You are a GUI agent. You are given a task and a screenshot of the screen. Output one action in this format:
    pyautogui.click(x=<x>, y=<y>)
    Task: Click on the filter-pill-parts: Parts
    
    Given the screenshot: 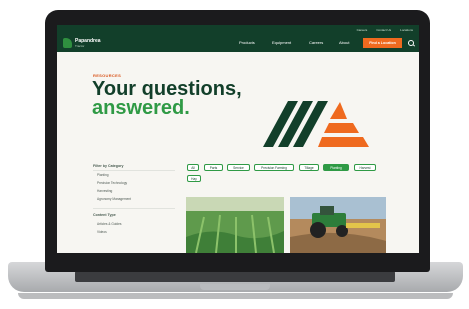 What is the action you would take?
    pyautogui.click(x=213, y=167)
    